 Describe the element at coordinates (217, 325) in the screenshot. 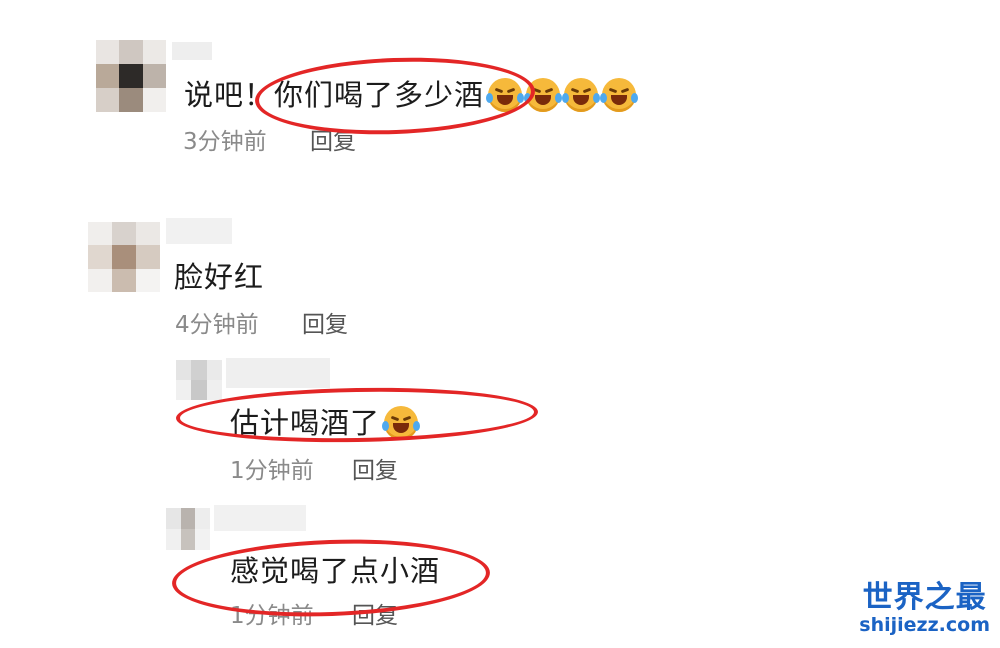

I see `comment-time: 4分钟前` at that location.